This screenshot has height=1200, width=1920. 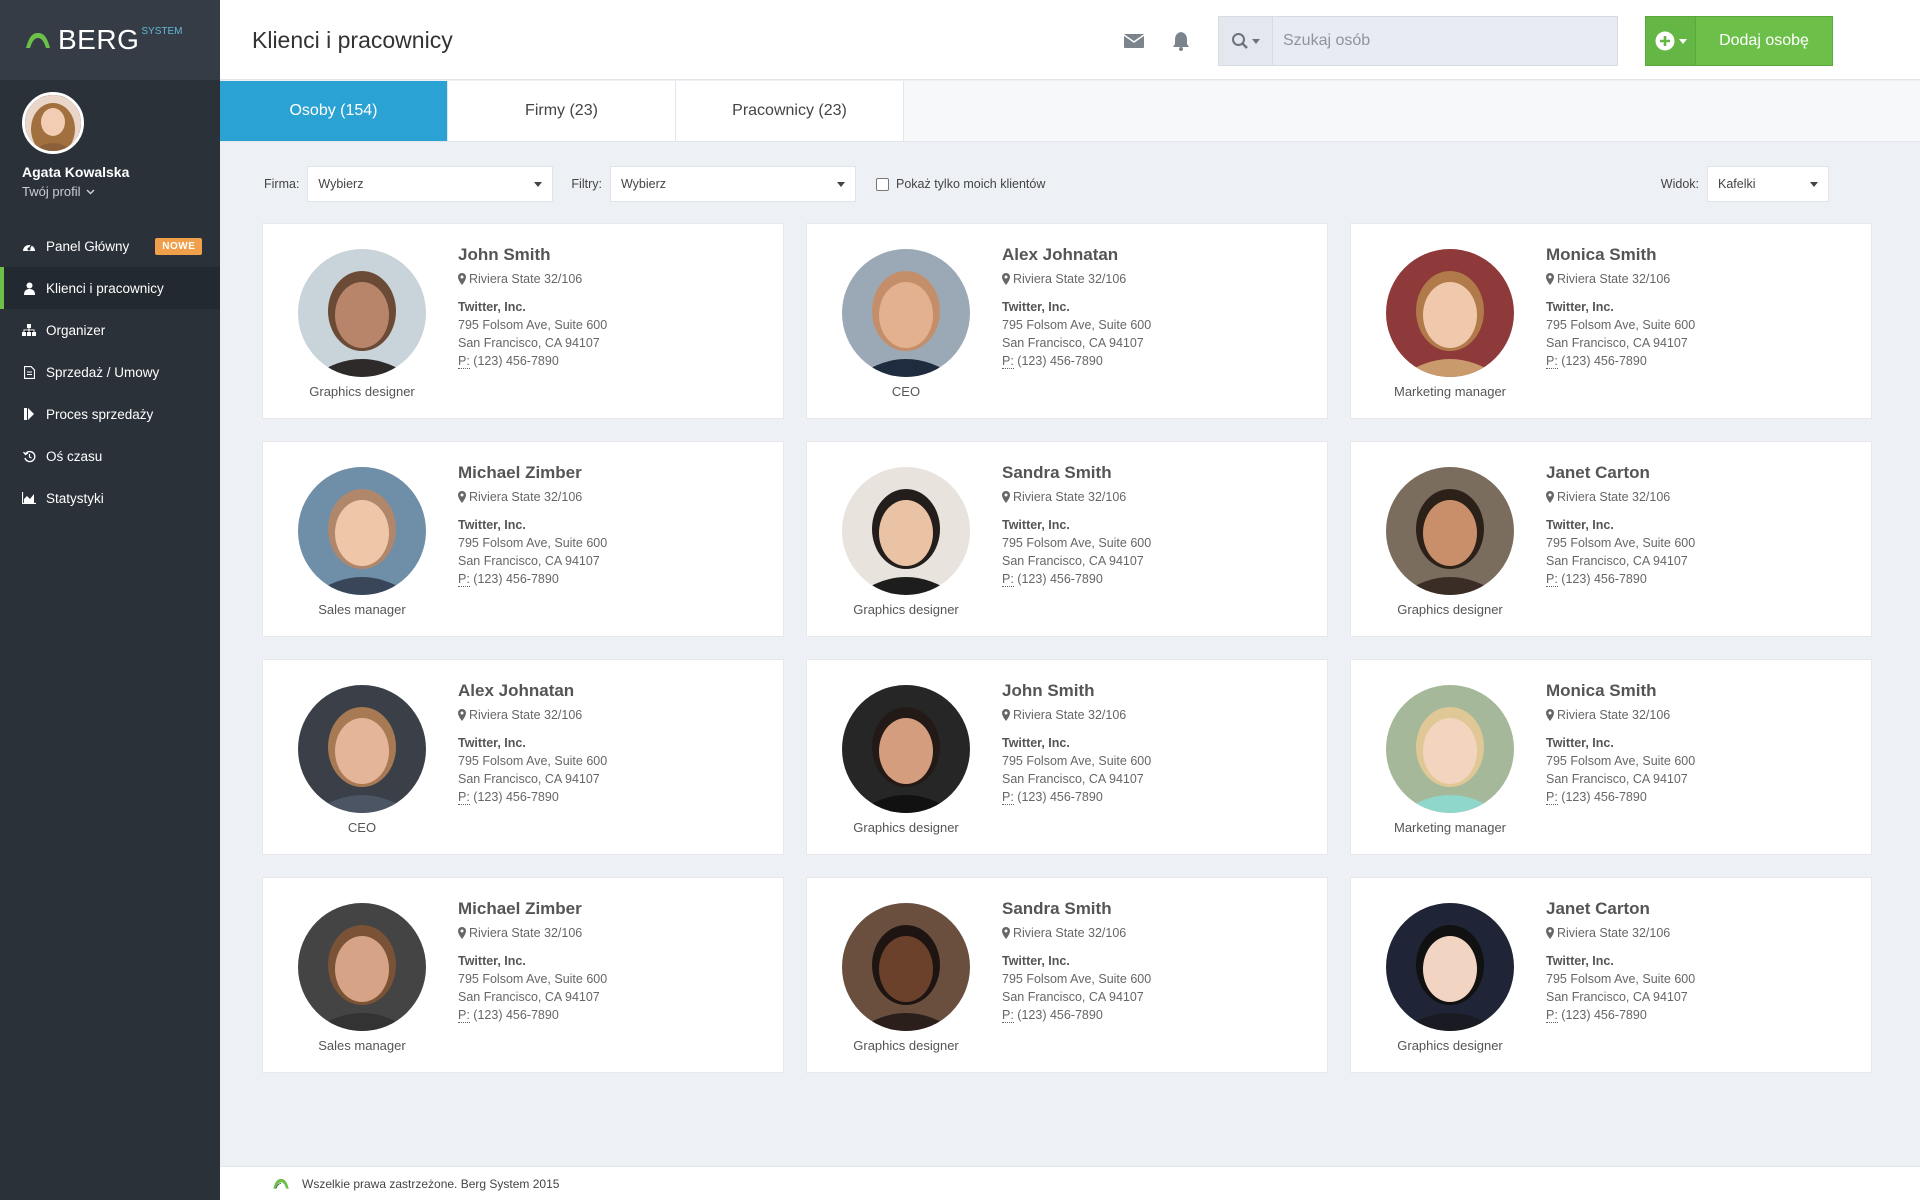 I want to click on search-input, so click(x=1445, y=41).